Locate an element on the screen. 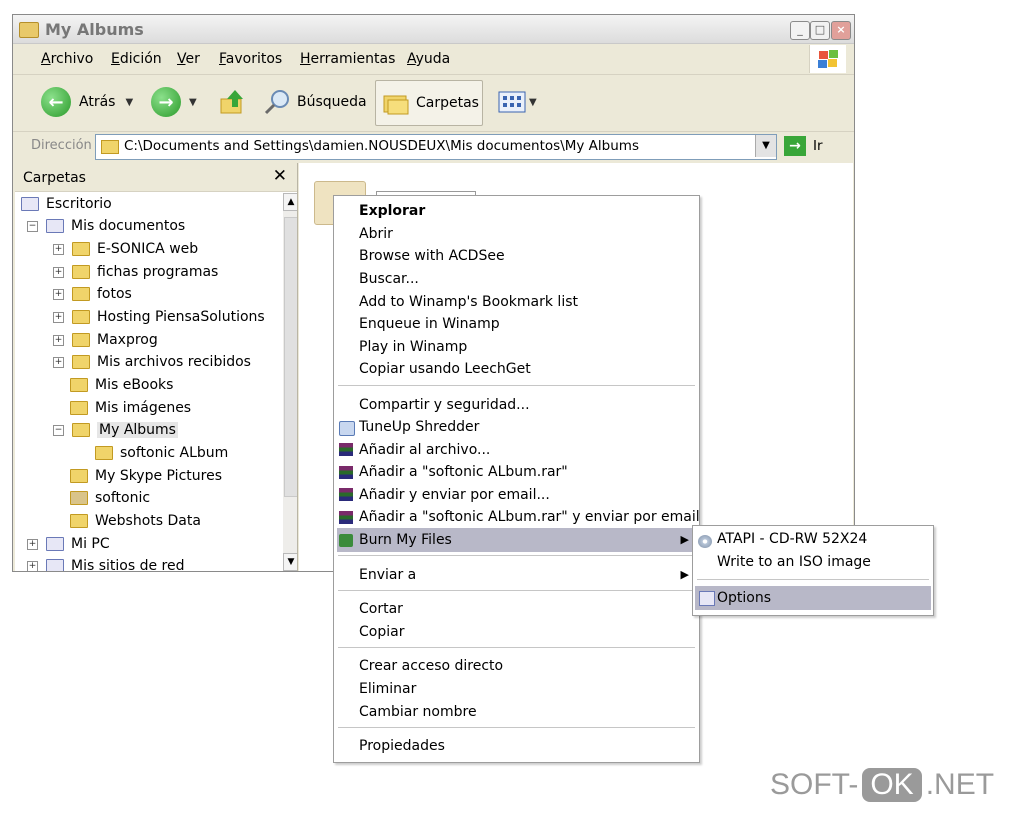  tree-item-label: My Albums is located at coordinates (137, 430).